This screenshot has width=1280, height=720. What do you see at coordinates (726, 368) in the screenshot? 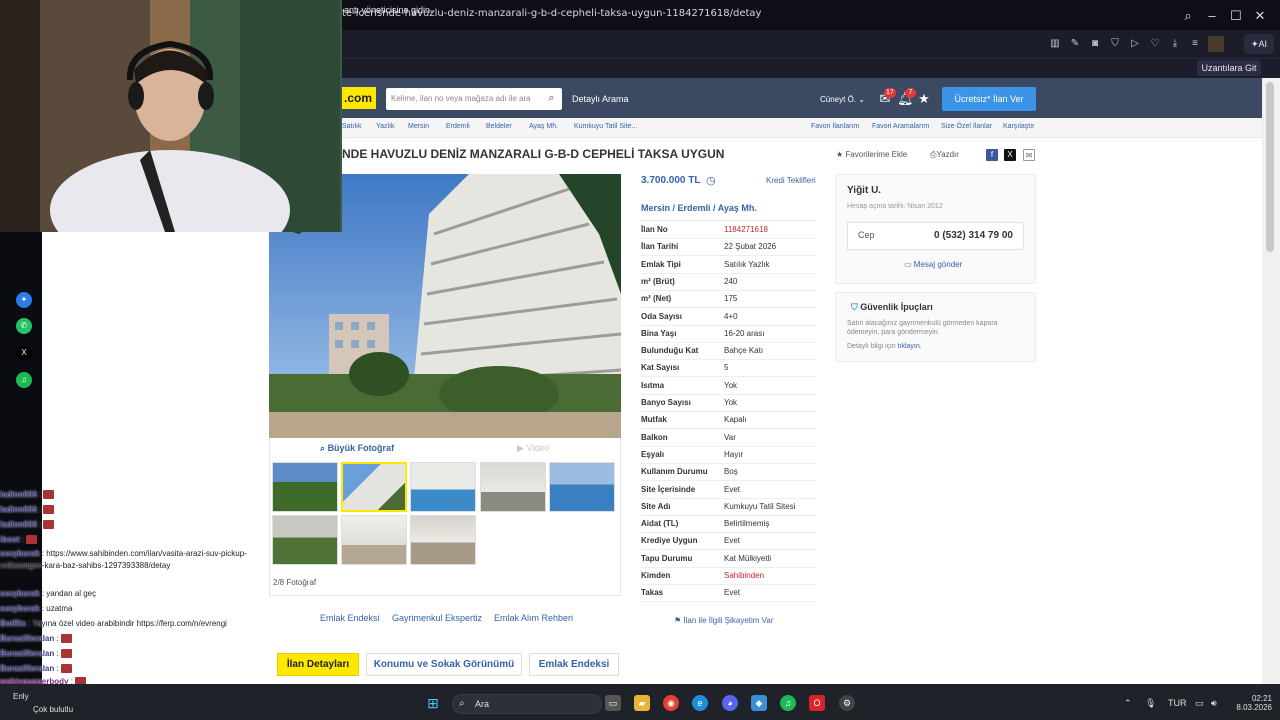
I see `detail-value: 5` at bounding box center [726, 368].